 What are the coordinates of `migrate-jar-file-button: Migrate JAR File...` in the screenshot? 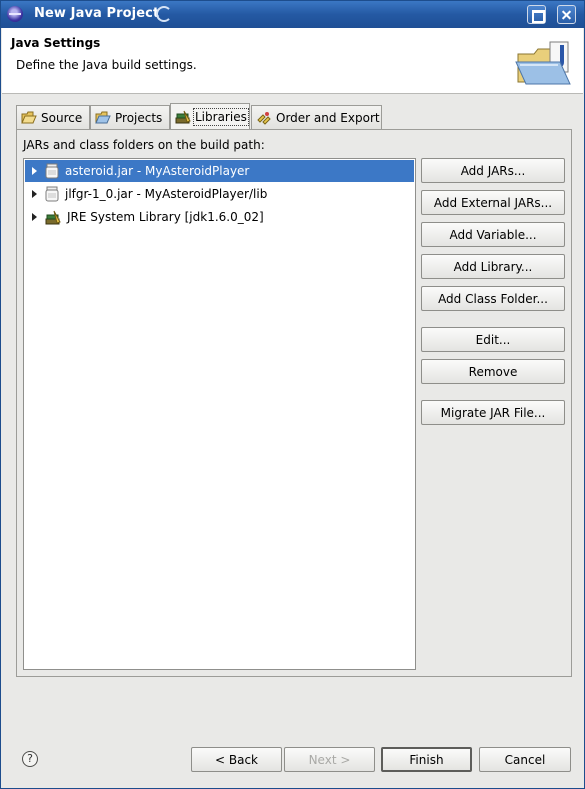 It's located at (493, 412).